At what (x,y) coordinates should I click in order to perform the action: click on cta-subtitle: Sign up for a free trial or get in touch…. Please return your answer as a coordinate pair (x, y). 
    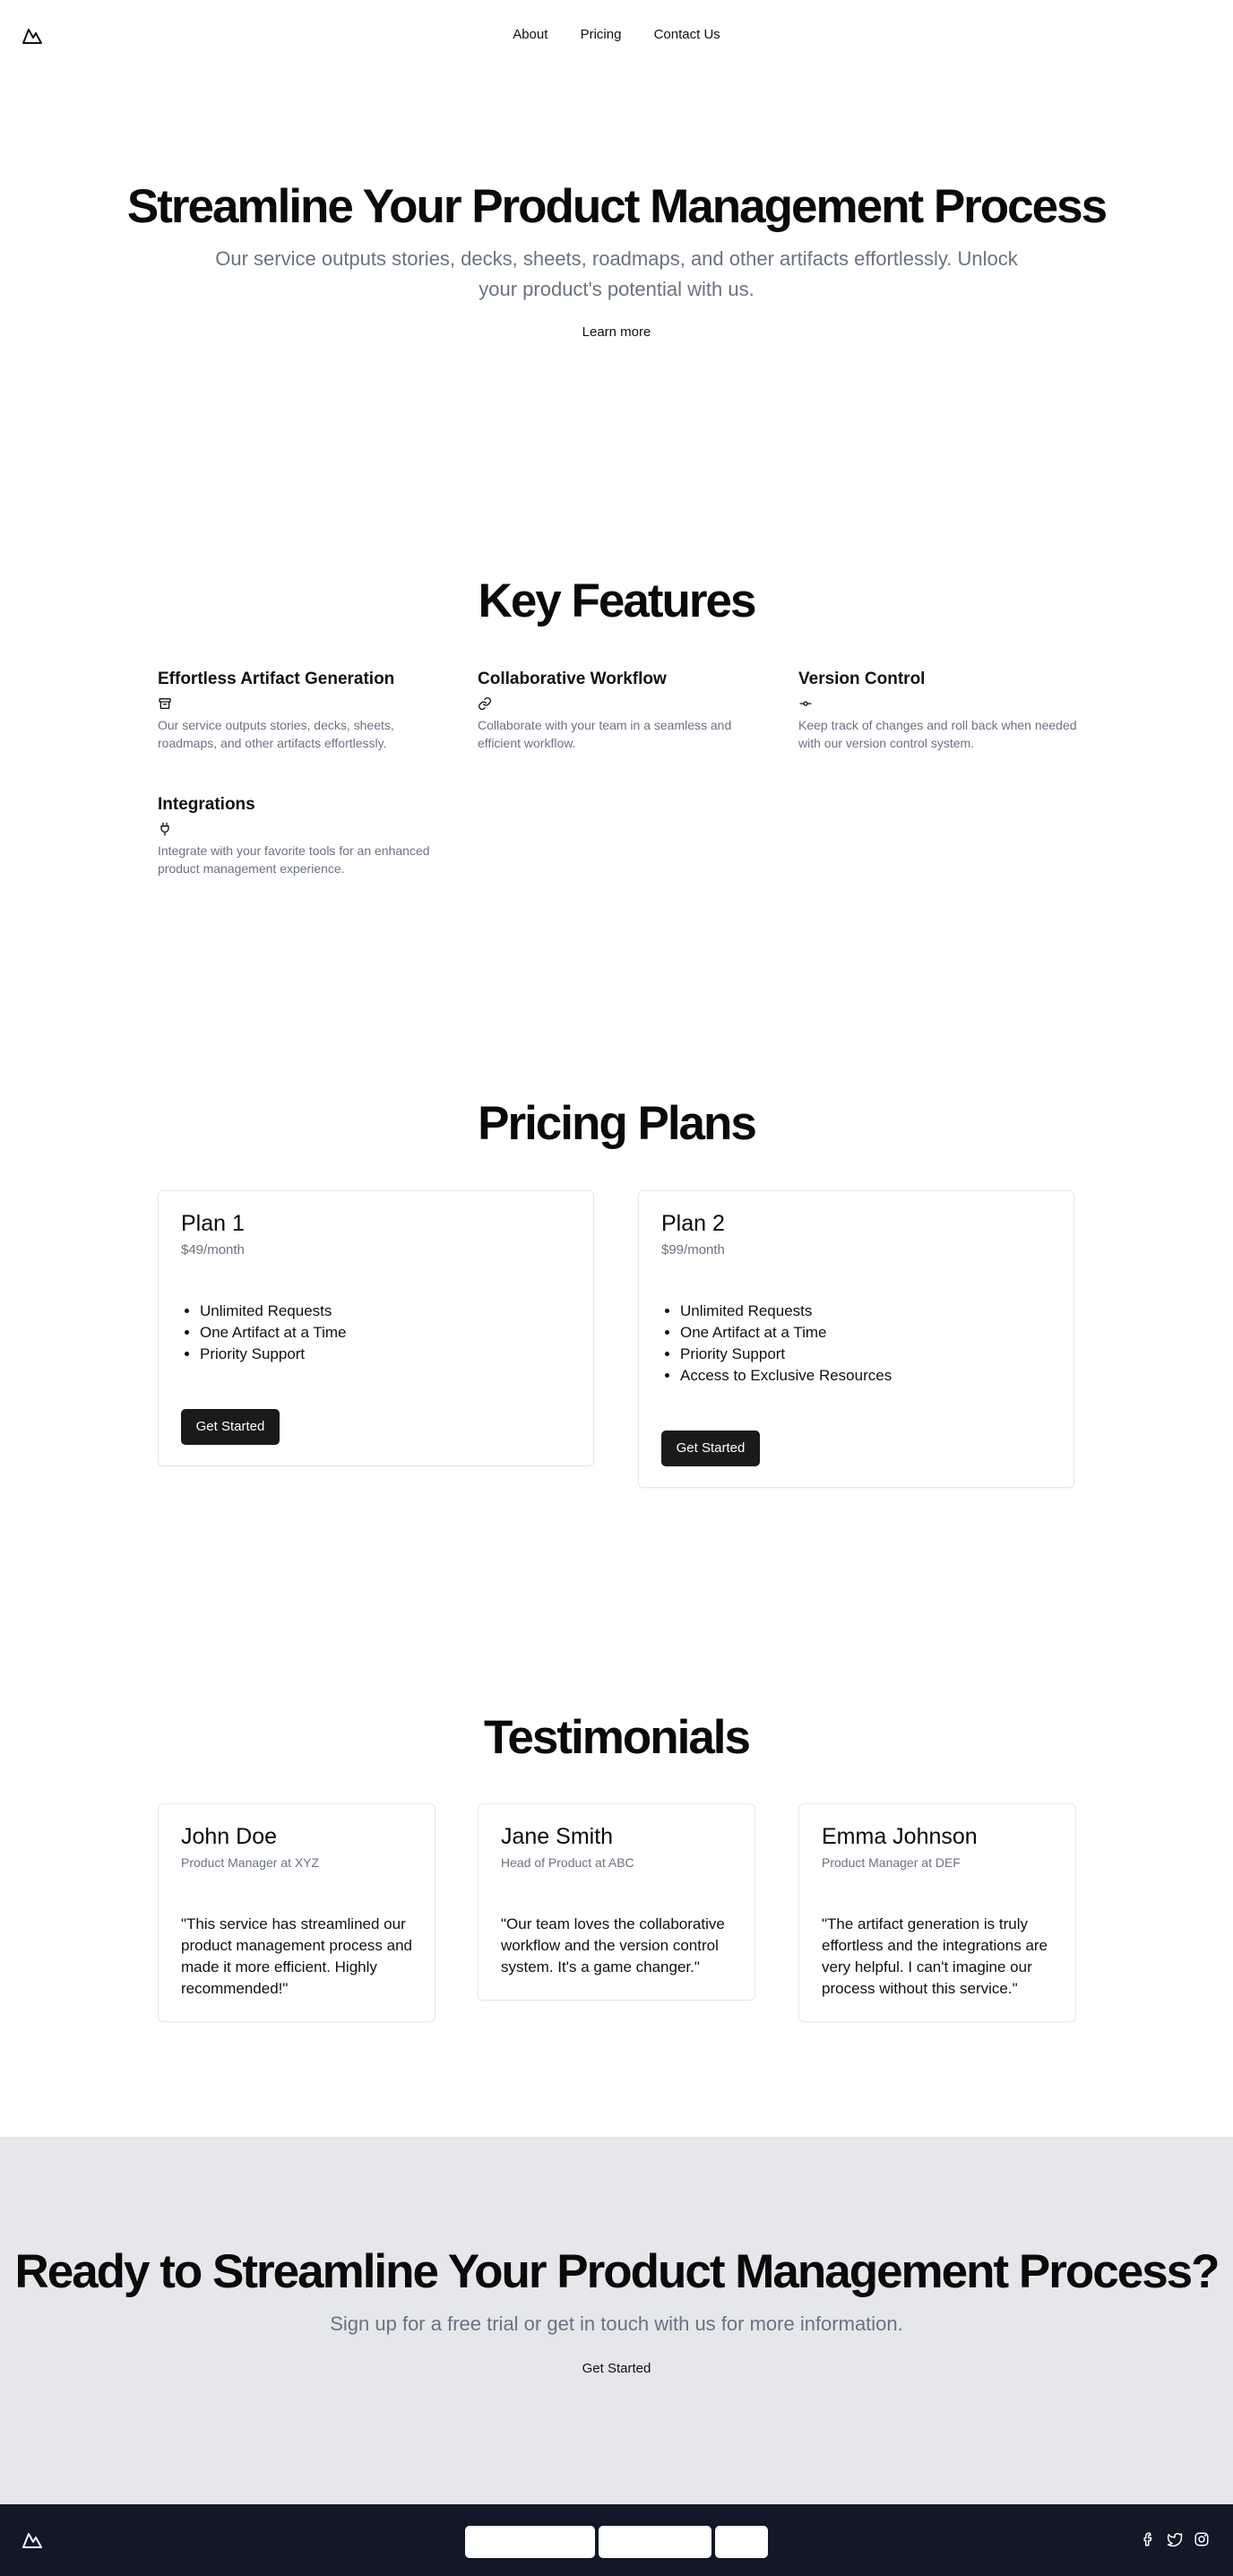
    Looking at the image, I should click on (616, 2323).